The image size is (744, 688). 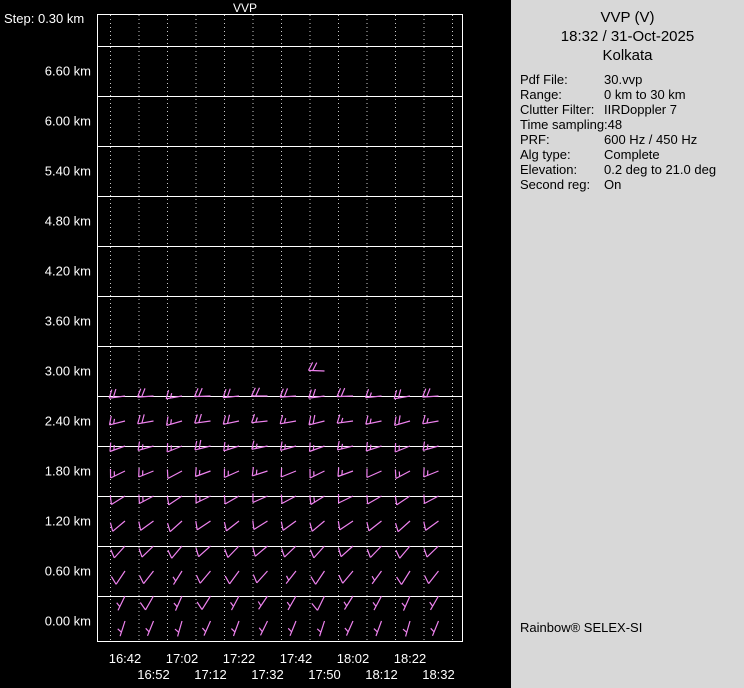 What do you see at coordinates (68, 521) in the screenshot?
I see `y-tick-label: 1.20 km` at bounding box center [68, 521].